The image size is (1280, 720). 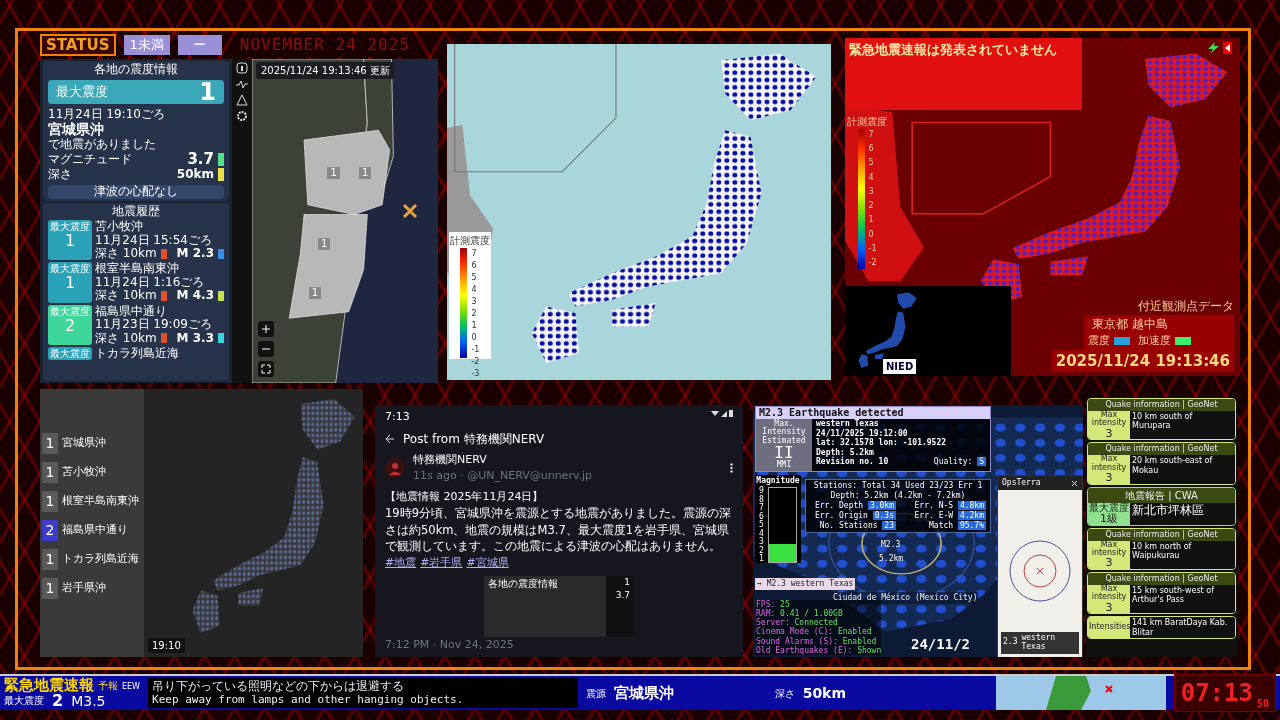 I want to click on quality-text: Quality: S, so click(x=959, y=462).